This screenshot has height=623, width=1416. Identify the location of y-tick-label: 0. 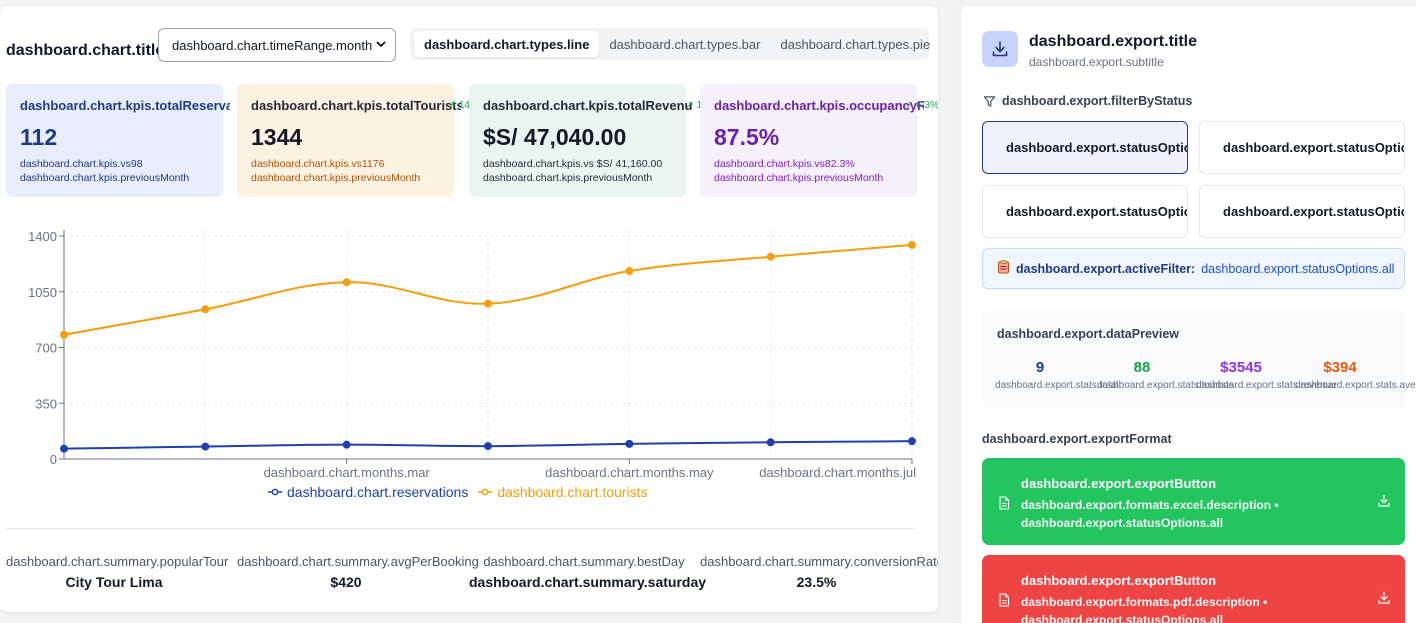
(53, 459).